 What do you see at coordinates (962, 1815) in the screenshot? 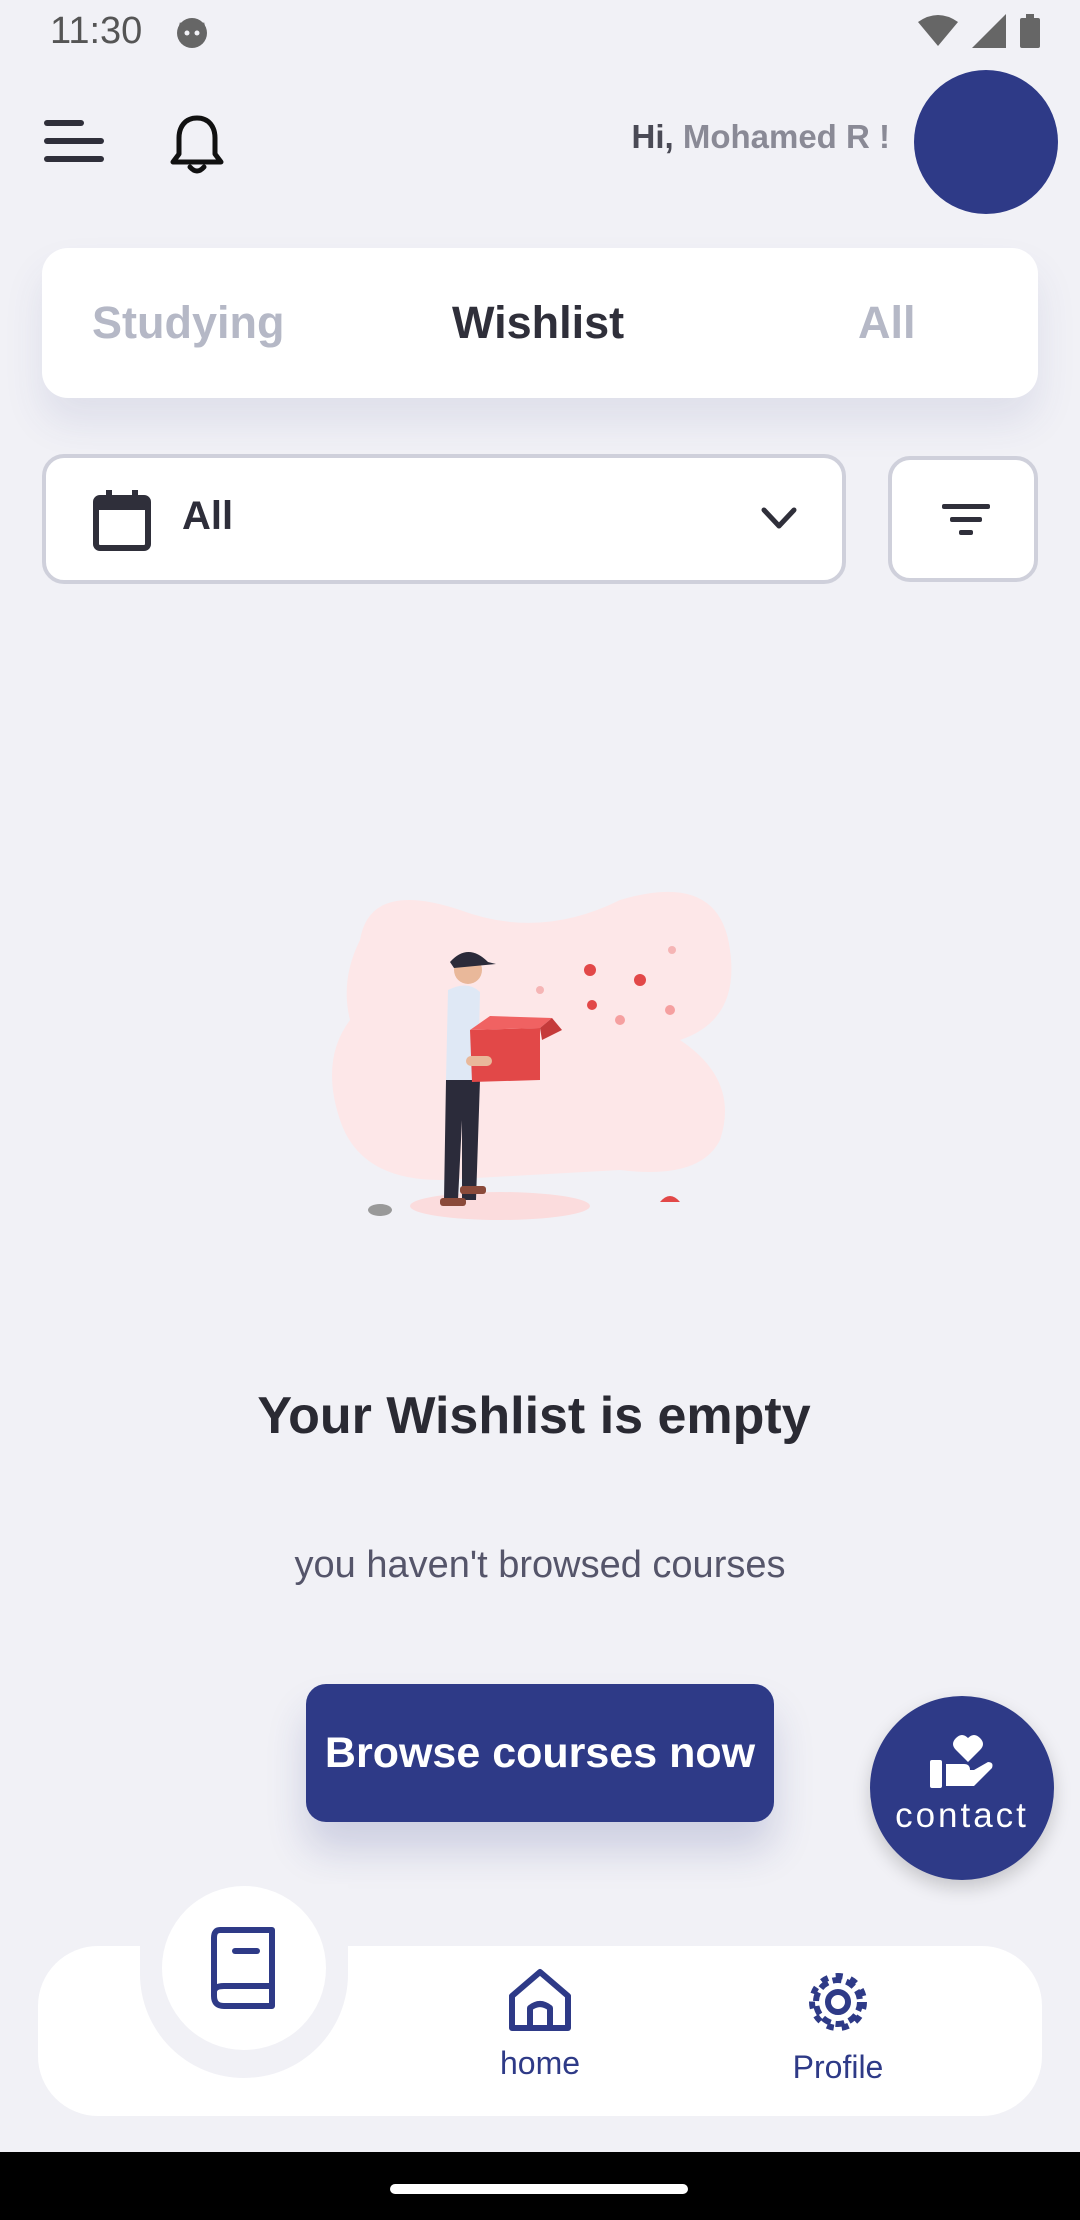
I see `contact-label: contact` at bounding box center [962, 1815].